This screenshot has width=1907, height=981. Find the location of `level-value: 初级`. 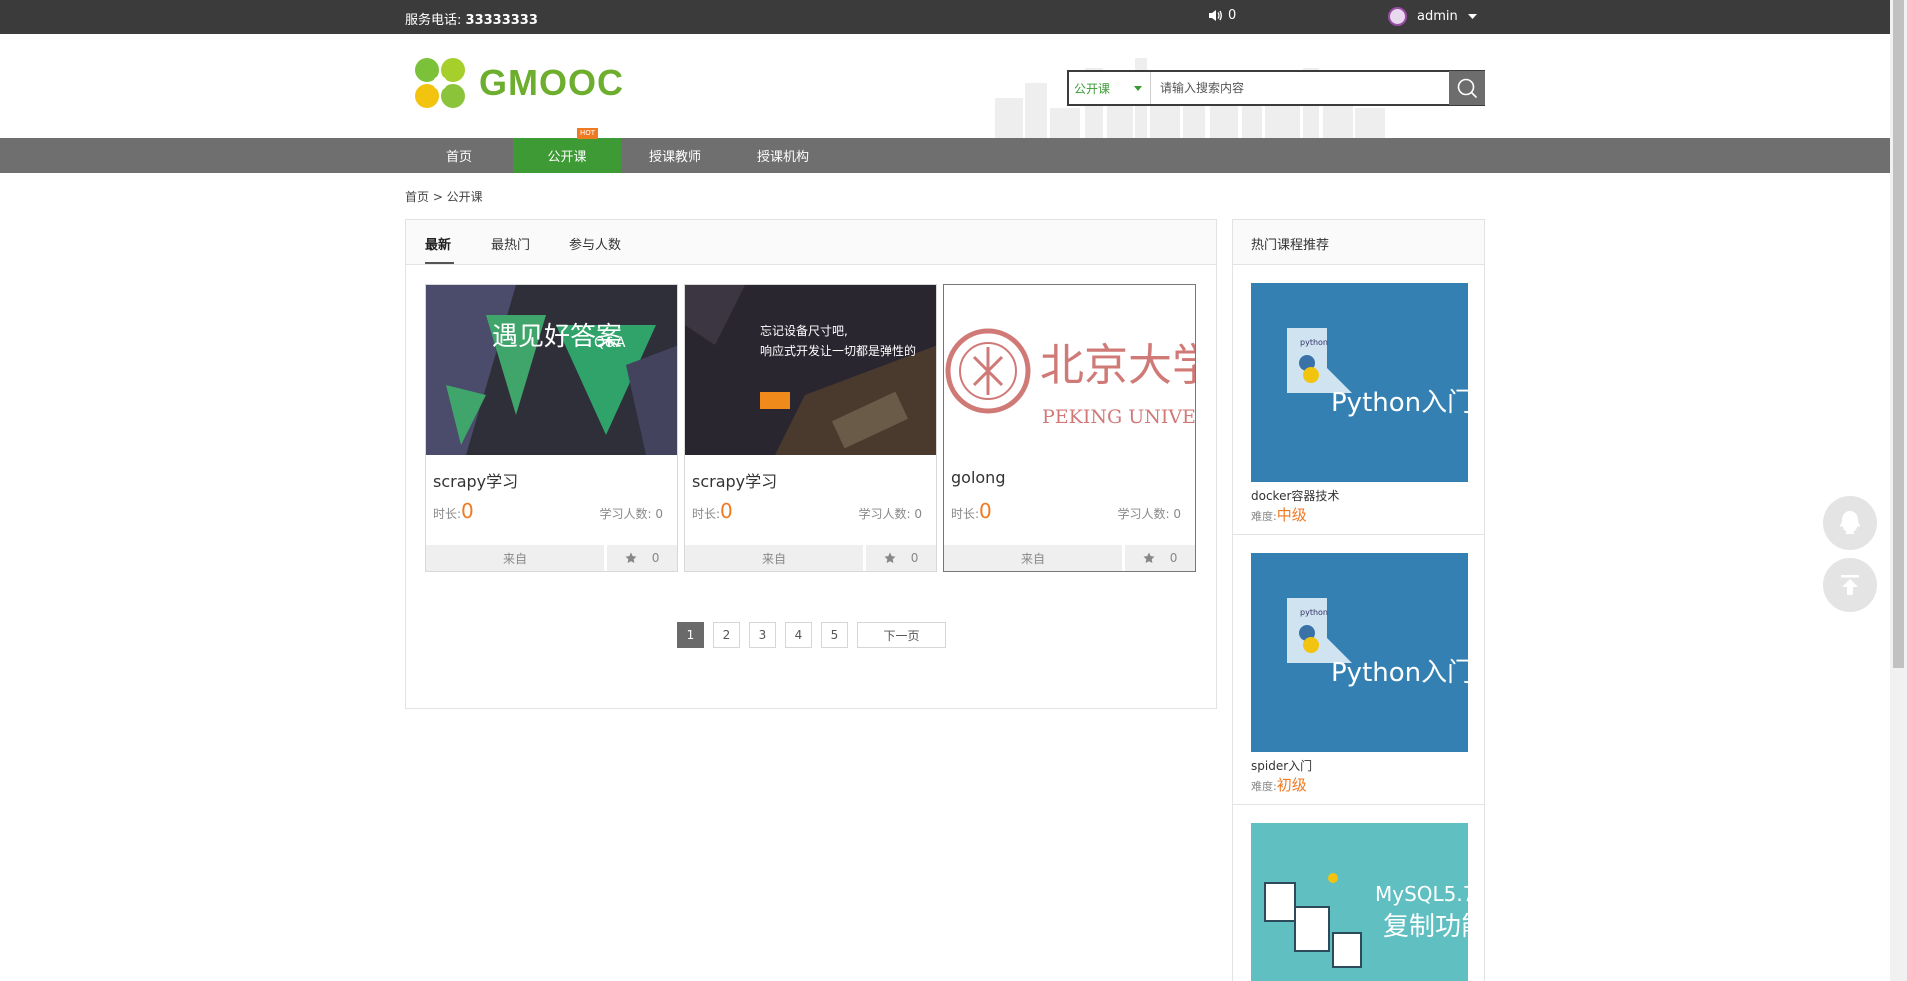

level-value: 初级 is located at coordinates (1291, 785).